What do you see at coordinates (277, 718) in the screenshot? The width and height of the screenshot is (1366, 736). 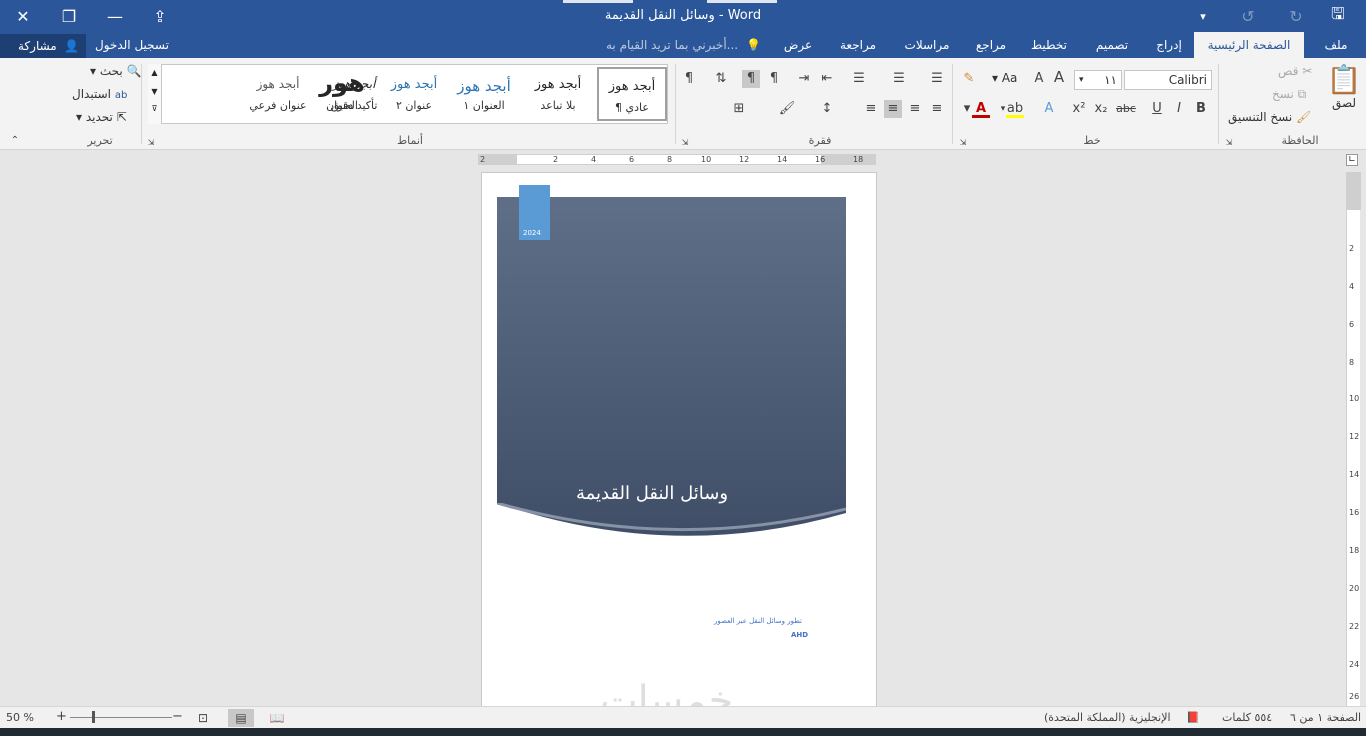 I see `read-mode-icon: 📖` at bounding box center [277, 718].